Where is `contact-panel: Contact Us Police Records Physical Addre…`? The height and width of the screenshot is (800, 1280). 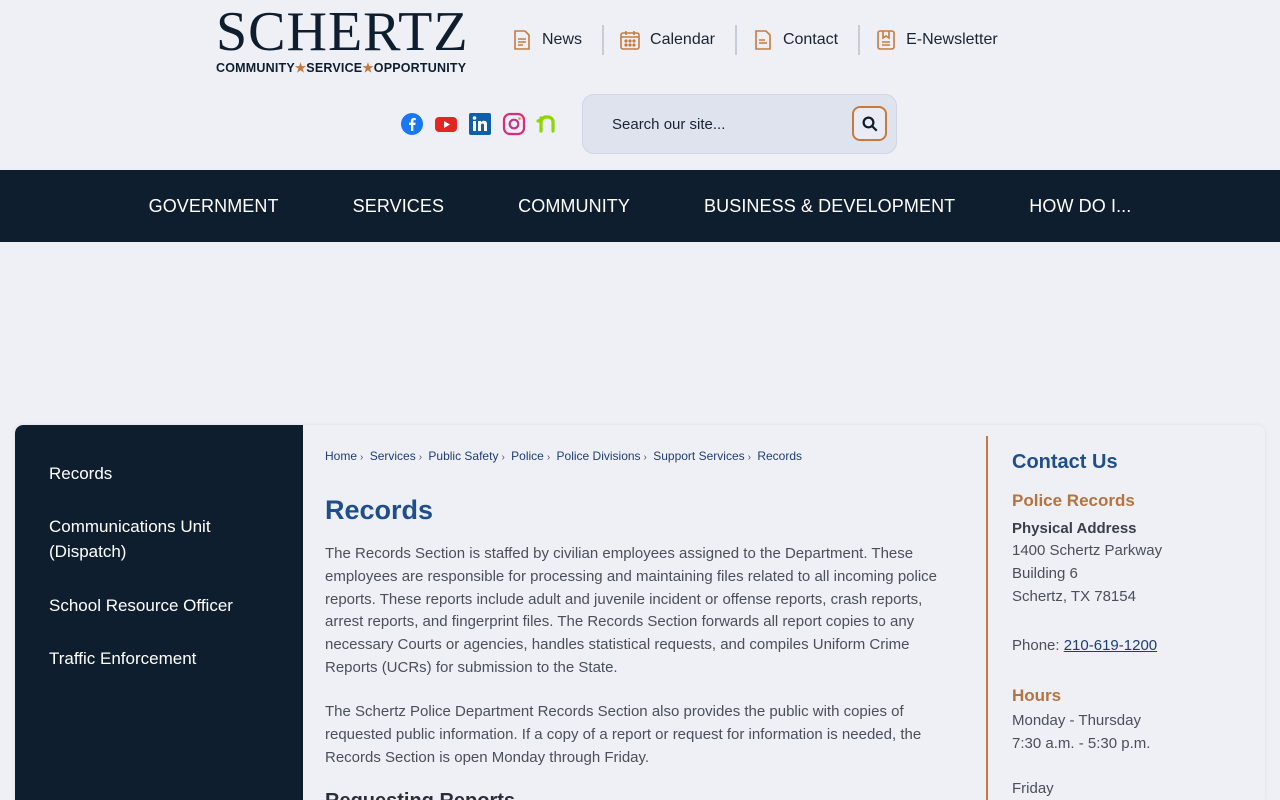
contact-panel: Contact Us Police Records Physical Addre… is located at coordinates (1116, 618).